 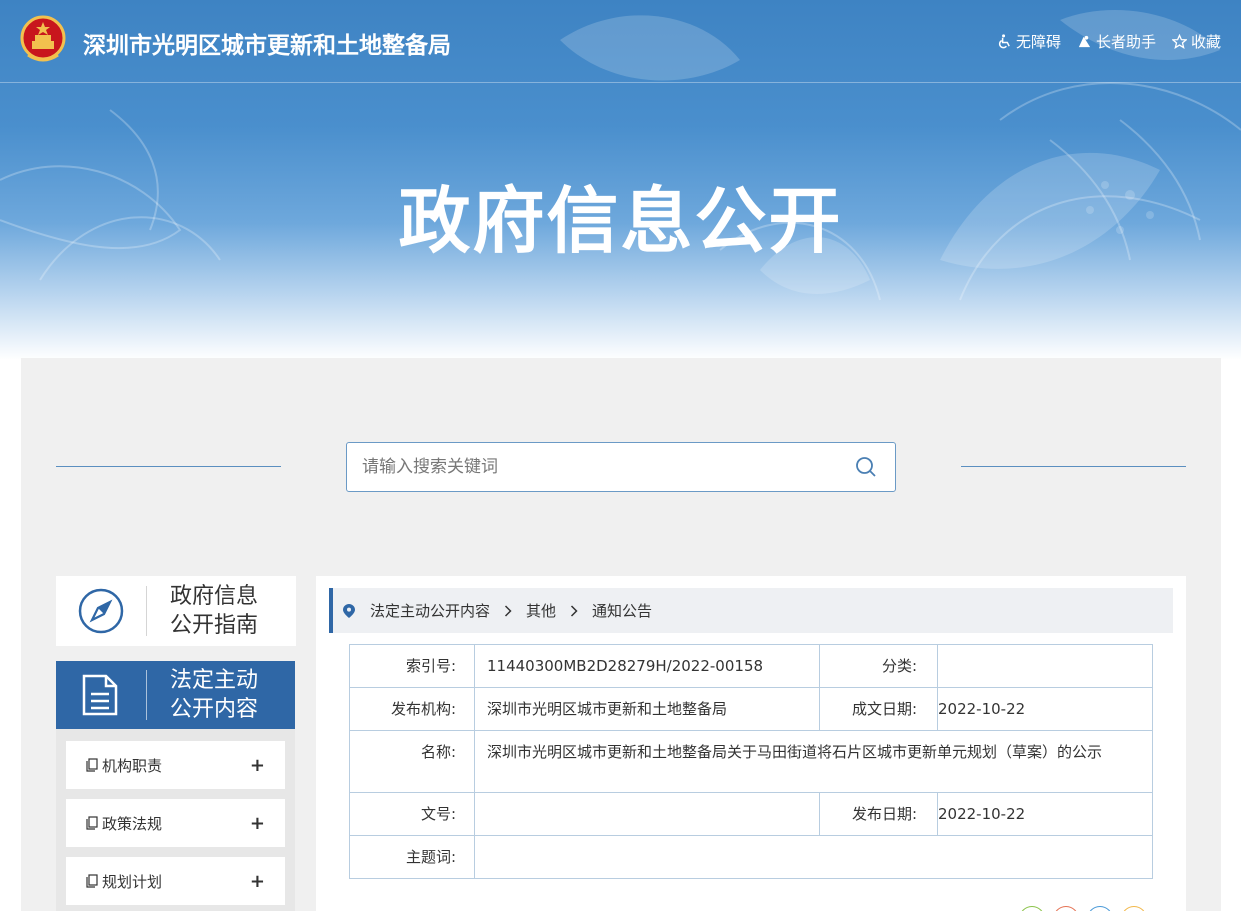 I want to click on breadcrumb-item-statutory: 法定主动公开内容, so click(x=430, y=610).